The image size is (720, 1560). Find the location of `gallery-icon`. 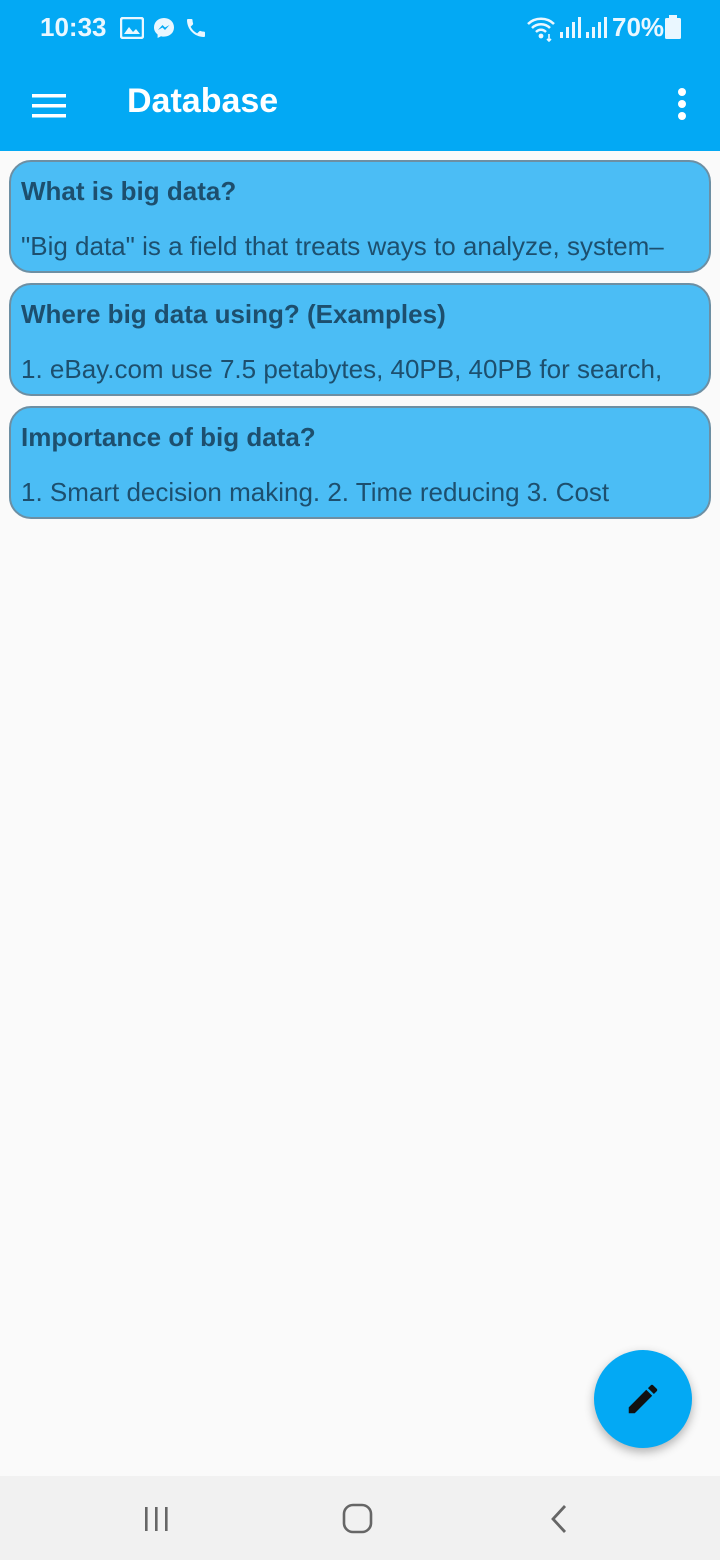

gallery-icon is located at coordinates (132, 28).